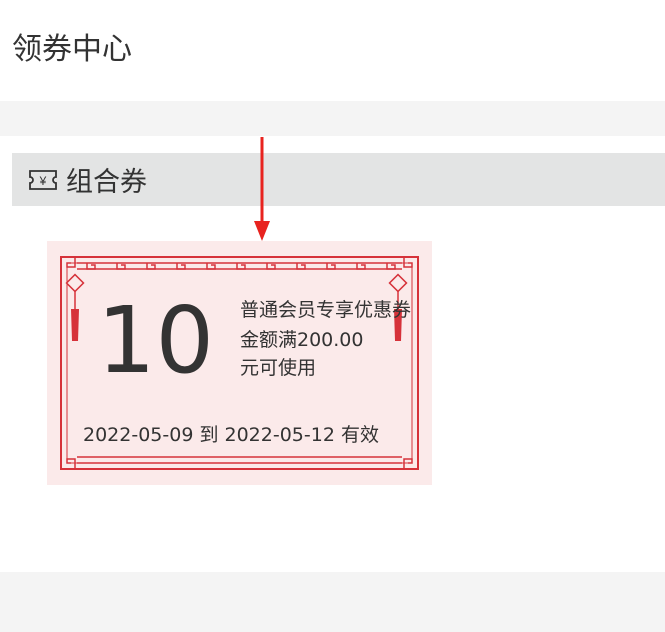 The image size is (665, 632). Describe the element at coordinates (106, 182) in the screenshot. I see `section-title: 组合券` at that location.